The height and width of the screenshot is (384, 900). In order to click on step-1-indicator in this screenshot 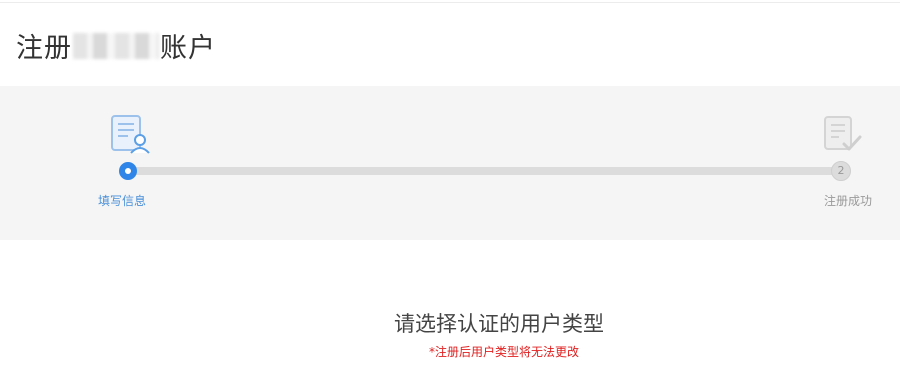, I will do `click(128, 171)`.